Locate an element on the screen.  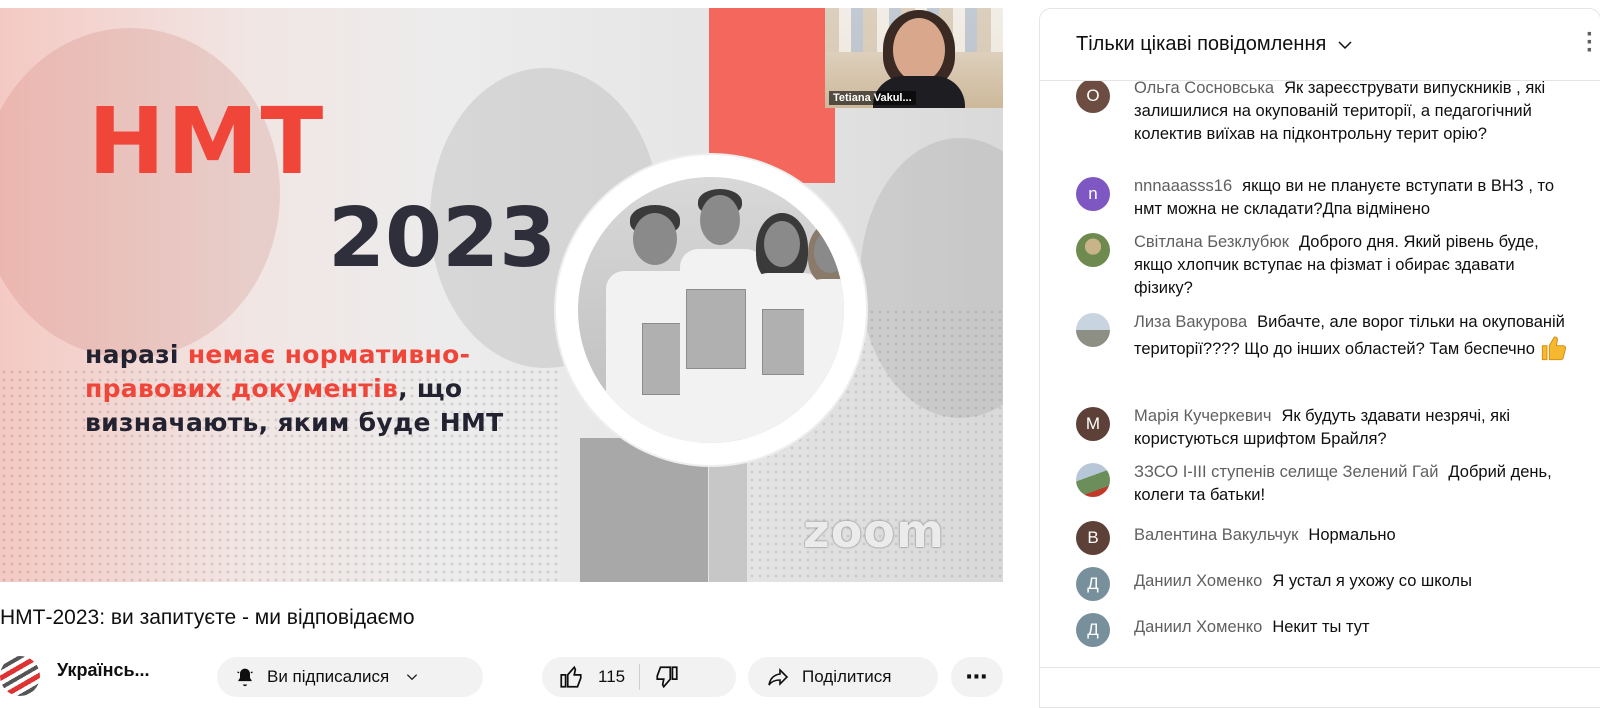
chat-menu-icon: · · · is located at coordinates (1590, 43).